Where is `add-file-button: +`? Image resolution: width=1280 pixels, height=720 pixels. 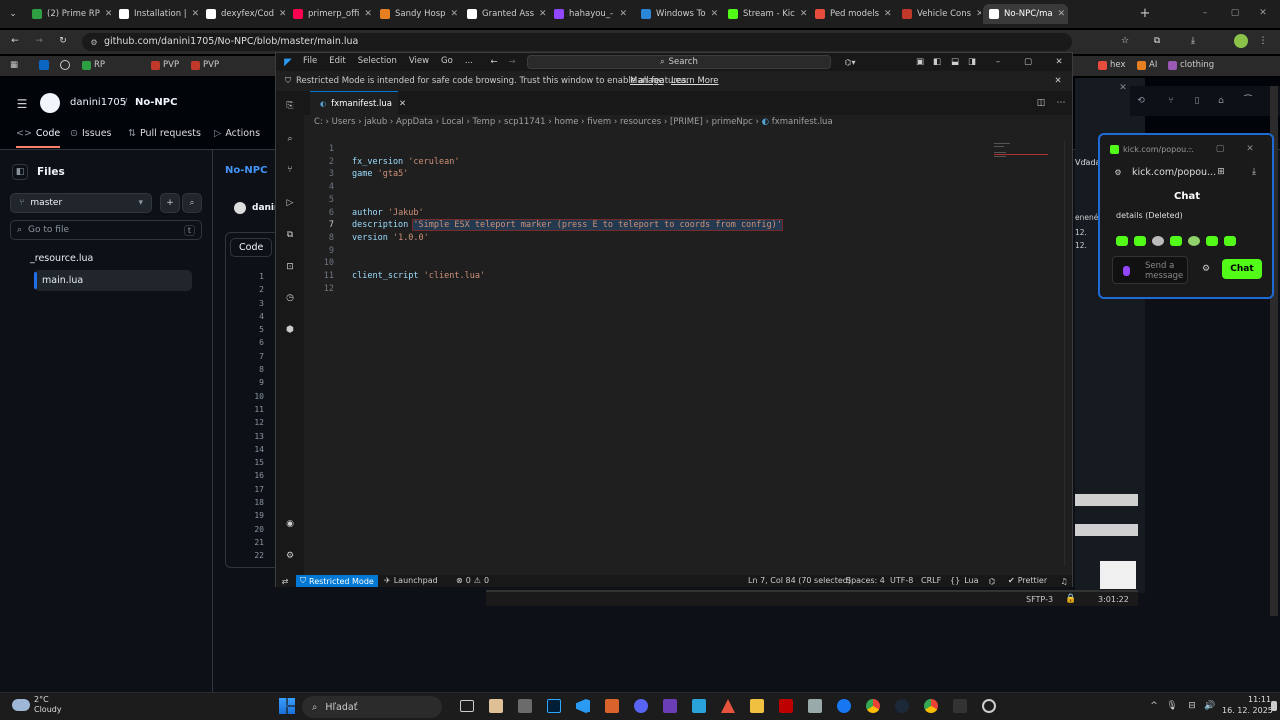 add-file-button: + is located at coordinates (170, 203).